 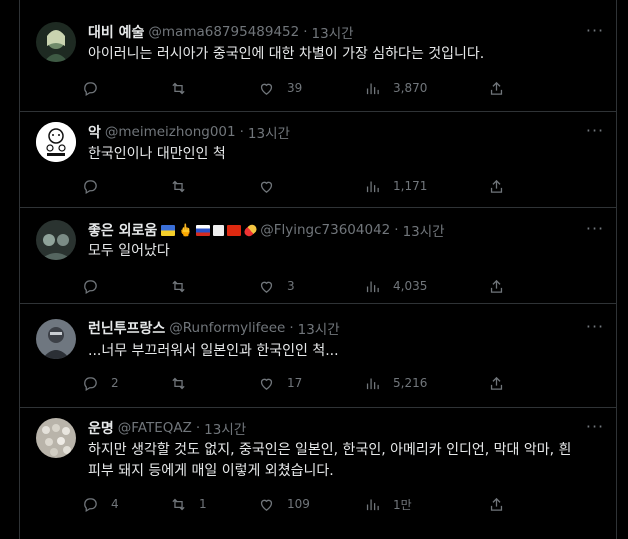 What do you see at coordinates (115, 504) in the screenshot?
I see `reply-count: 4` at bounding box center [115, 504].